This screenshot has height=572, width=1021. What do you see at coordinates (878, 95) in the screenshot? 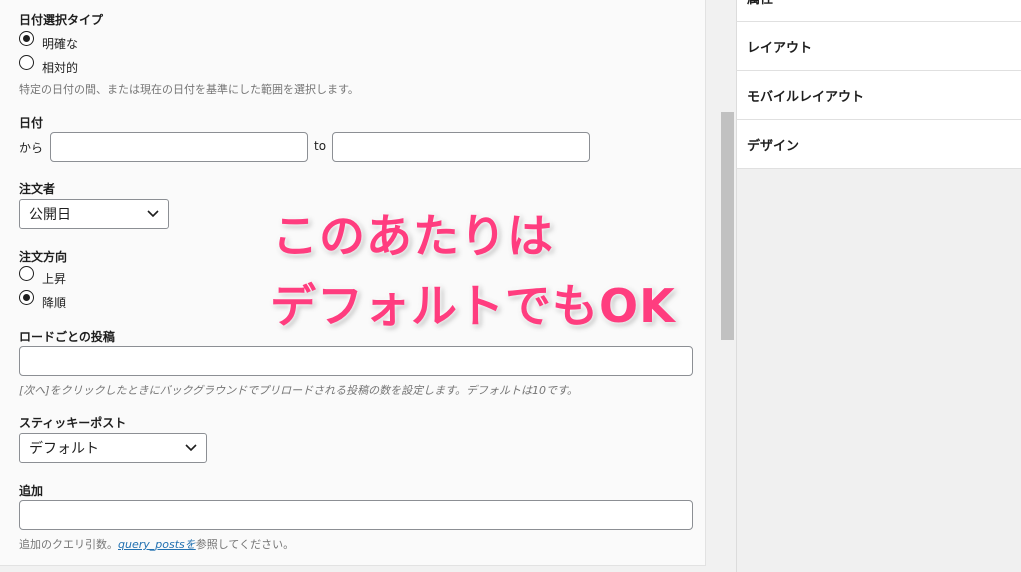
I see `sidebar-item-mobile-layout: モバイルレイアウト` at bounding box center [878, 95].